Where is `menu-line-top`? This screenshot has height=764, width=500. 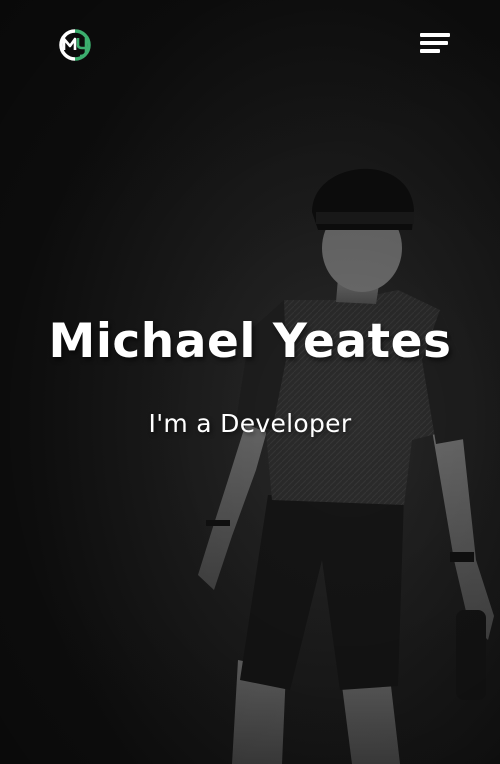
menu-line-top is located at coordinates (435, 35).